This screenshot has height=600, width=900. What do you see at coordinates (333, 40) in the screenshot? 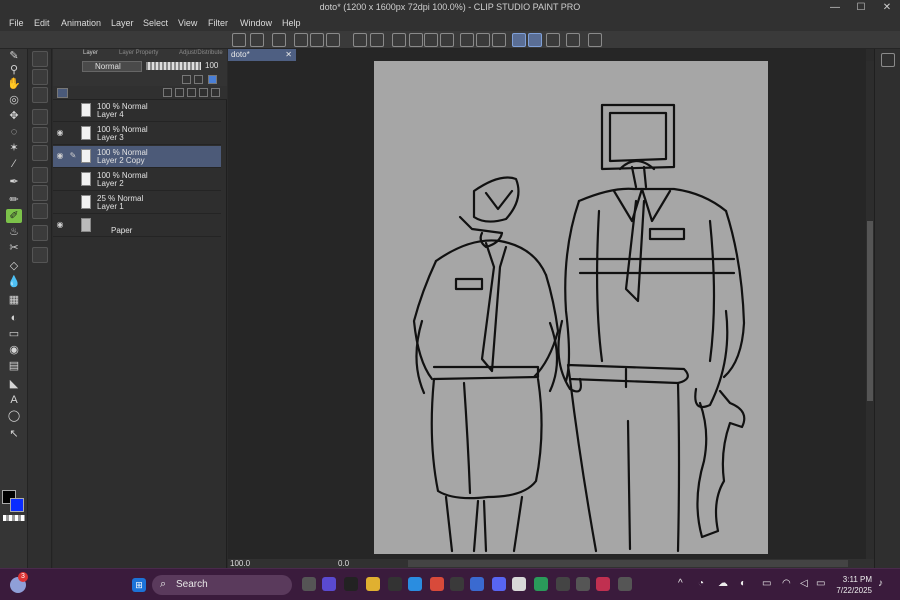
I see `save-icon` at bounding box center [333, 40].